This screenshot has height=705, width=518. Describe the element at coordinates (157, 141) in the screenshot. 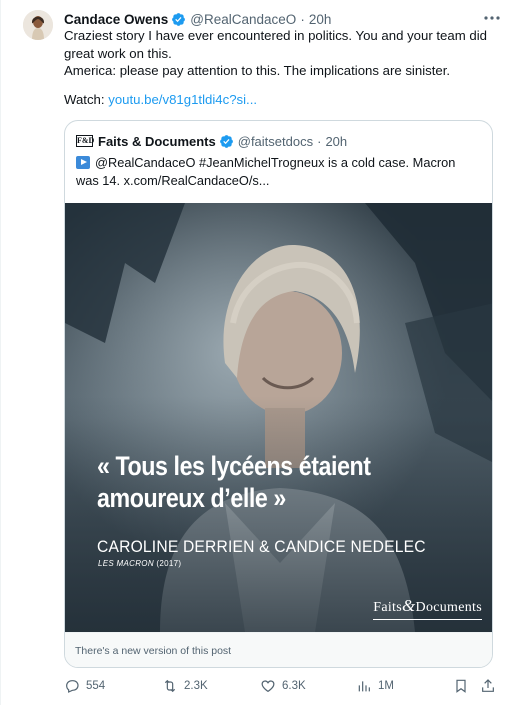

I see `quoted-author-name: Faits & Documents` at that location.